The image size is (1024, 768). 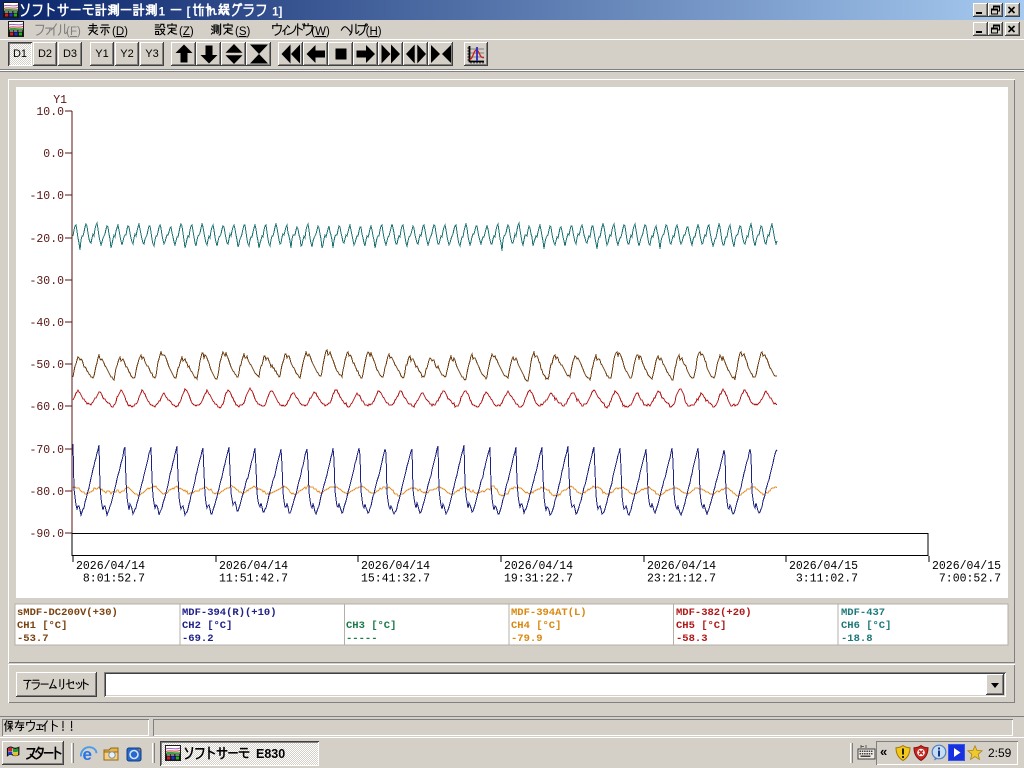 I want to click on svg-text: MDF-382(+20), so click(x=714, y=613).